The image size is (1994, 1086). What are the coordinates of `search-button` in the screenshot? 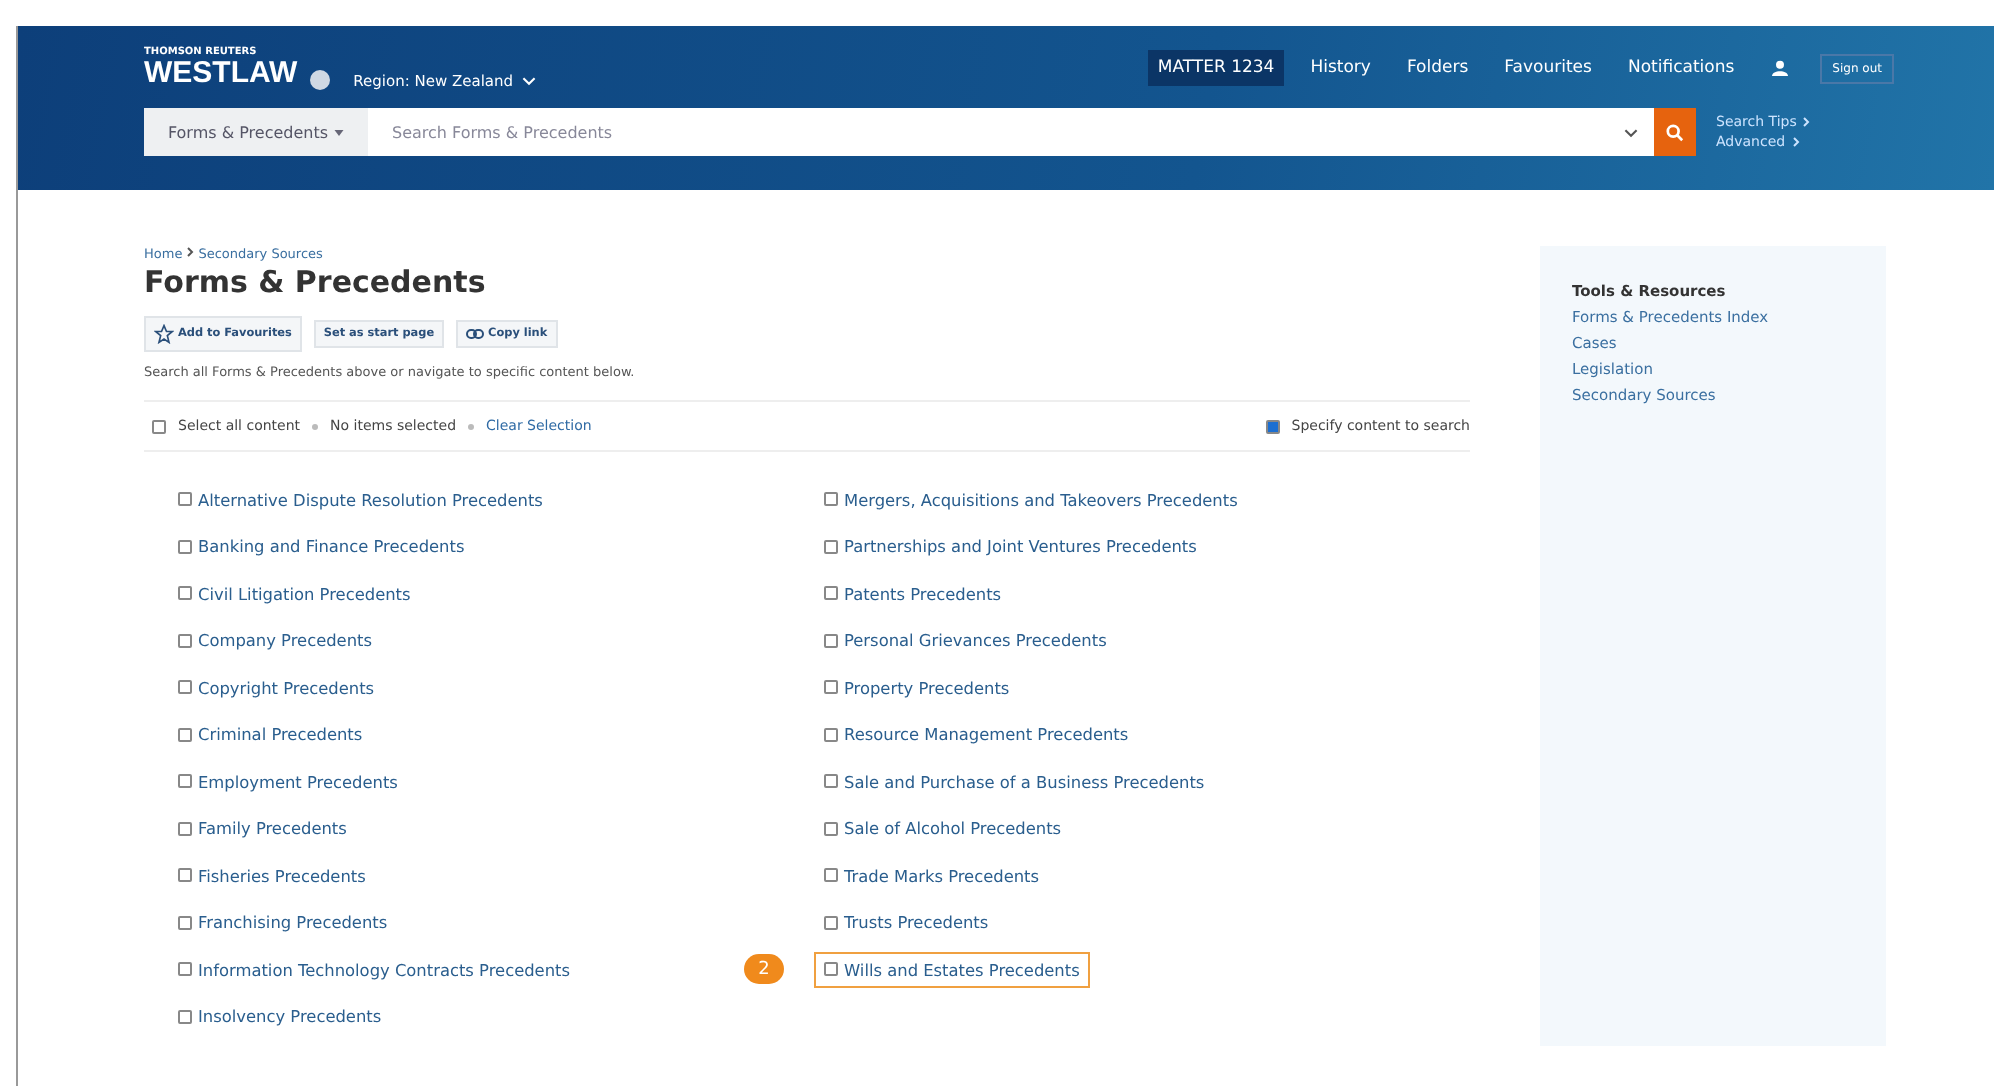 It's located at (1675, 132).